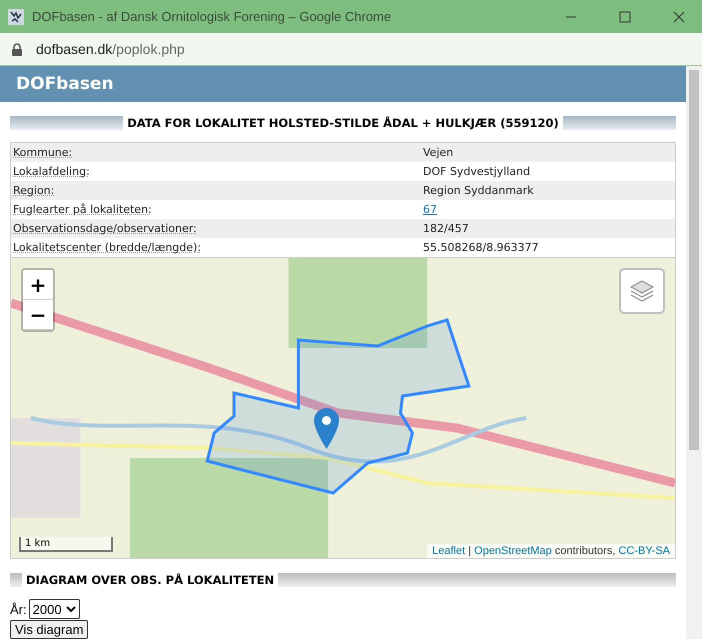 The height and width of the screenshot is (639, 702). Describe the element at coordinates (49, 629) in the screenshot. I see `show-diagram-button: Vis diagram` at that location.